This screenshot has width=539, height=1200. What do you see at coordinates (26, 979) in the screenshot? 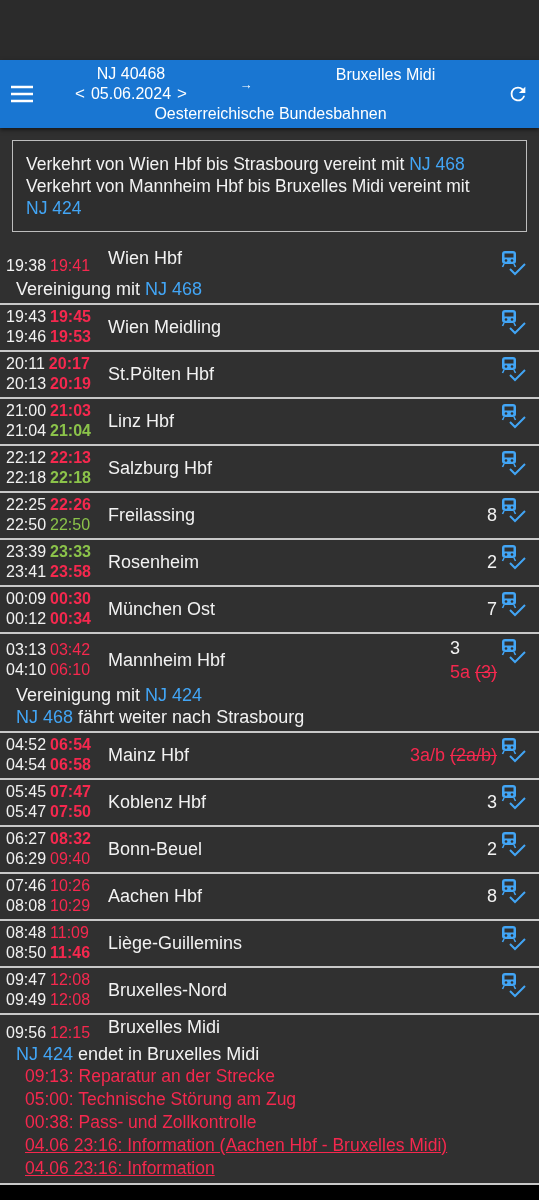
I see `scheduled-time: 09:47` at bounding box center [26, 979].